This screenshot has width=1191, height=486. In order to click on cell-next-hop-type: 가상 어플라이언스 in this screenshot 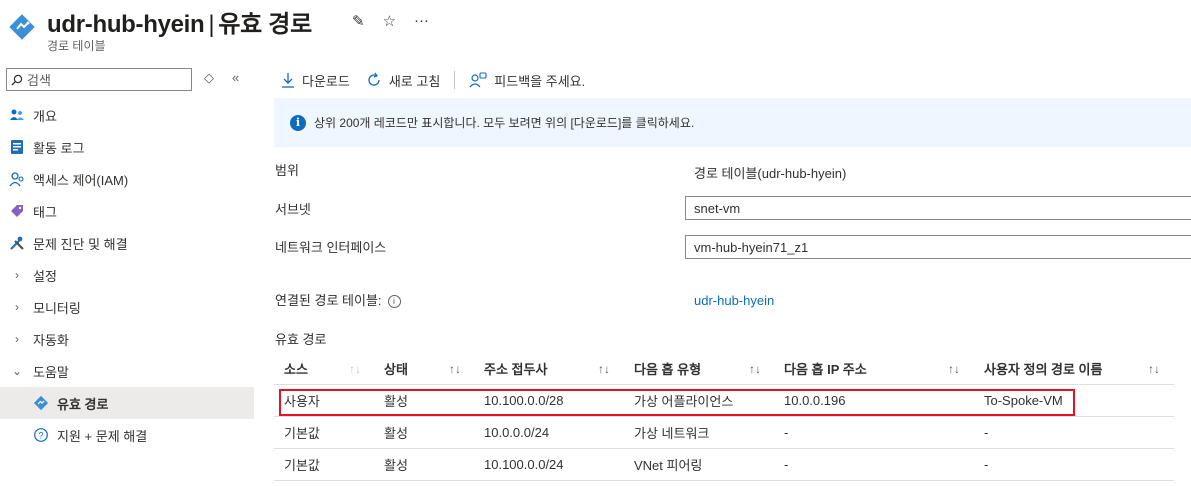, I will do `click(684, 401)`.